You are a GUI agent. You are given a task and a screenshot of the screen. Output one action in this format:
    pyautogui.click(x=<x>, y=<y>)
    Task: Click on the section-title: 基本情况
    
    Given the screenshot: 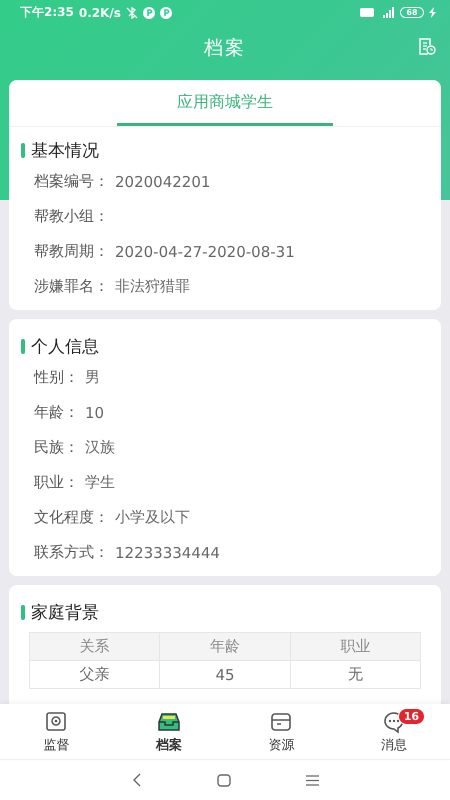 What is the action you would take?
    pyautogui.click(x=65, y=151)
    